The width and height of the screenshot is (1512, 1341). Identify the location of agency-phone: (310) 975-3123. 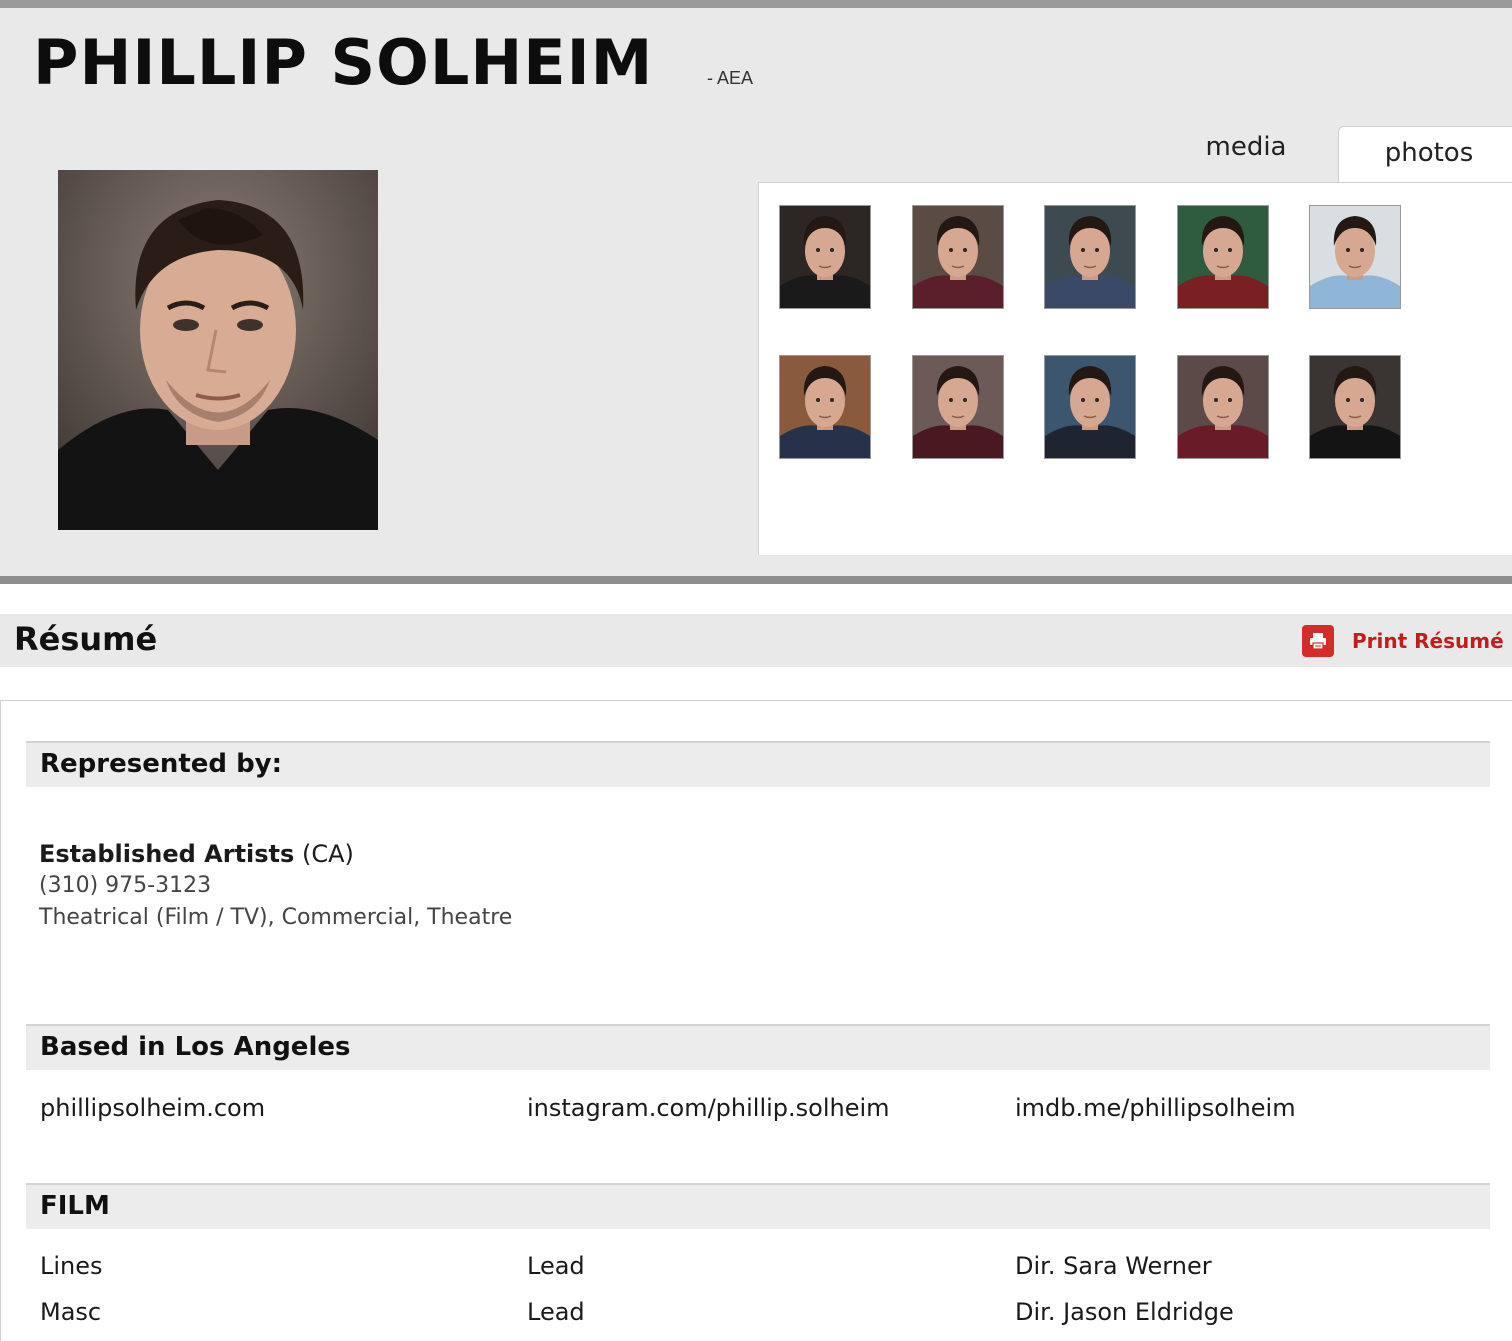
(125, 885).